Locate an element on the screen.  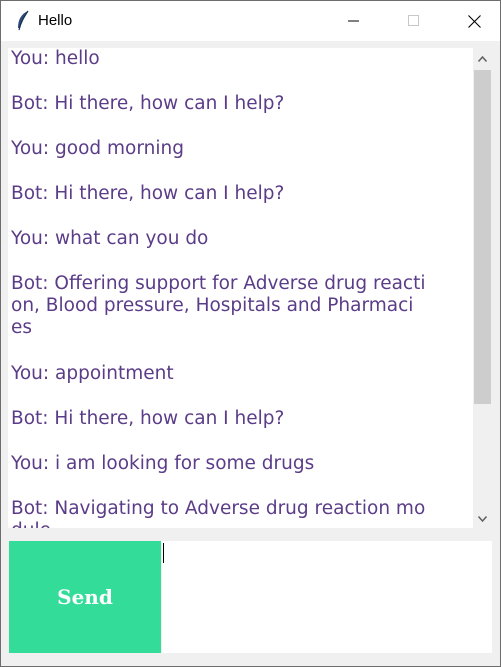
chat-message: You: hello is located at coordinates (55, 58).